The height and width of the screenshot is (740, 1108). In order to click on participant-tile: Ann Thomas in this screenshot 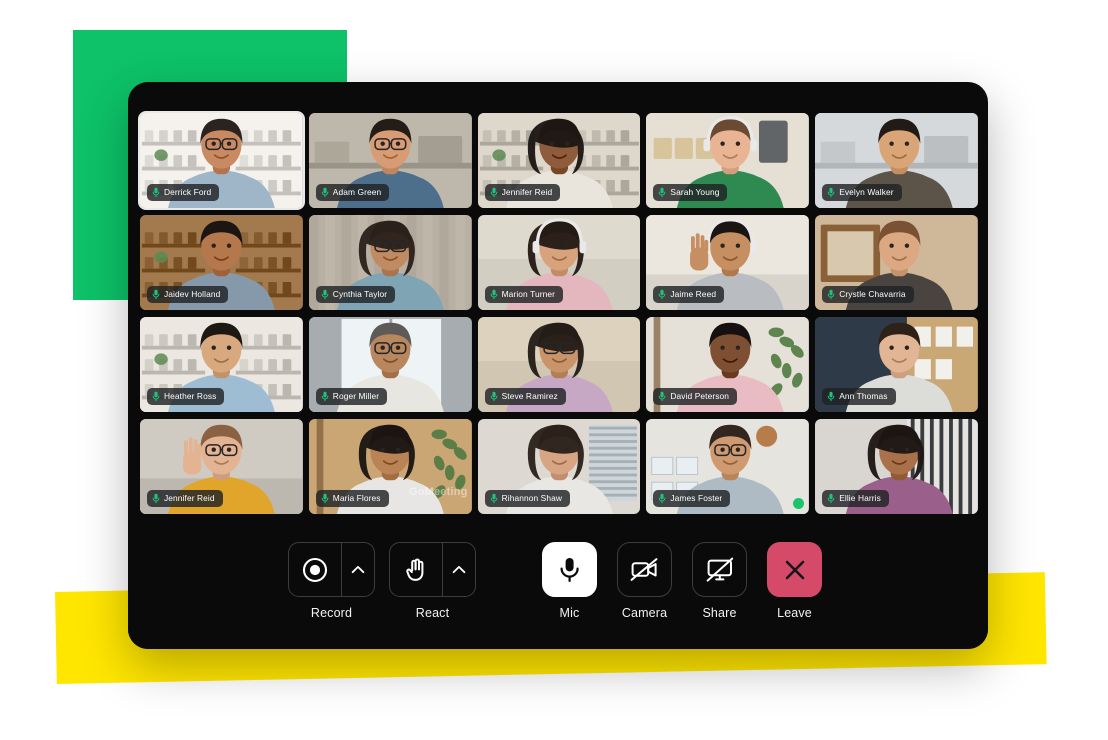, I will do `click(896, 364)`.